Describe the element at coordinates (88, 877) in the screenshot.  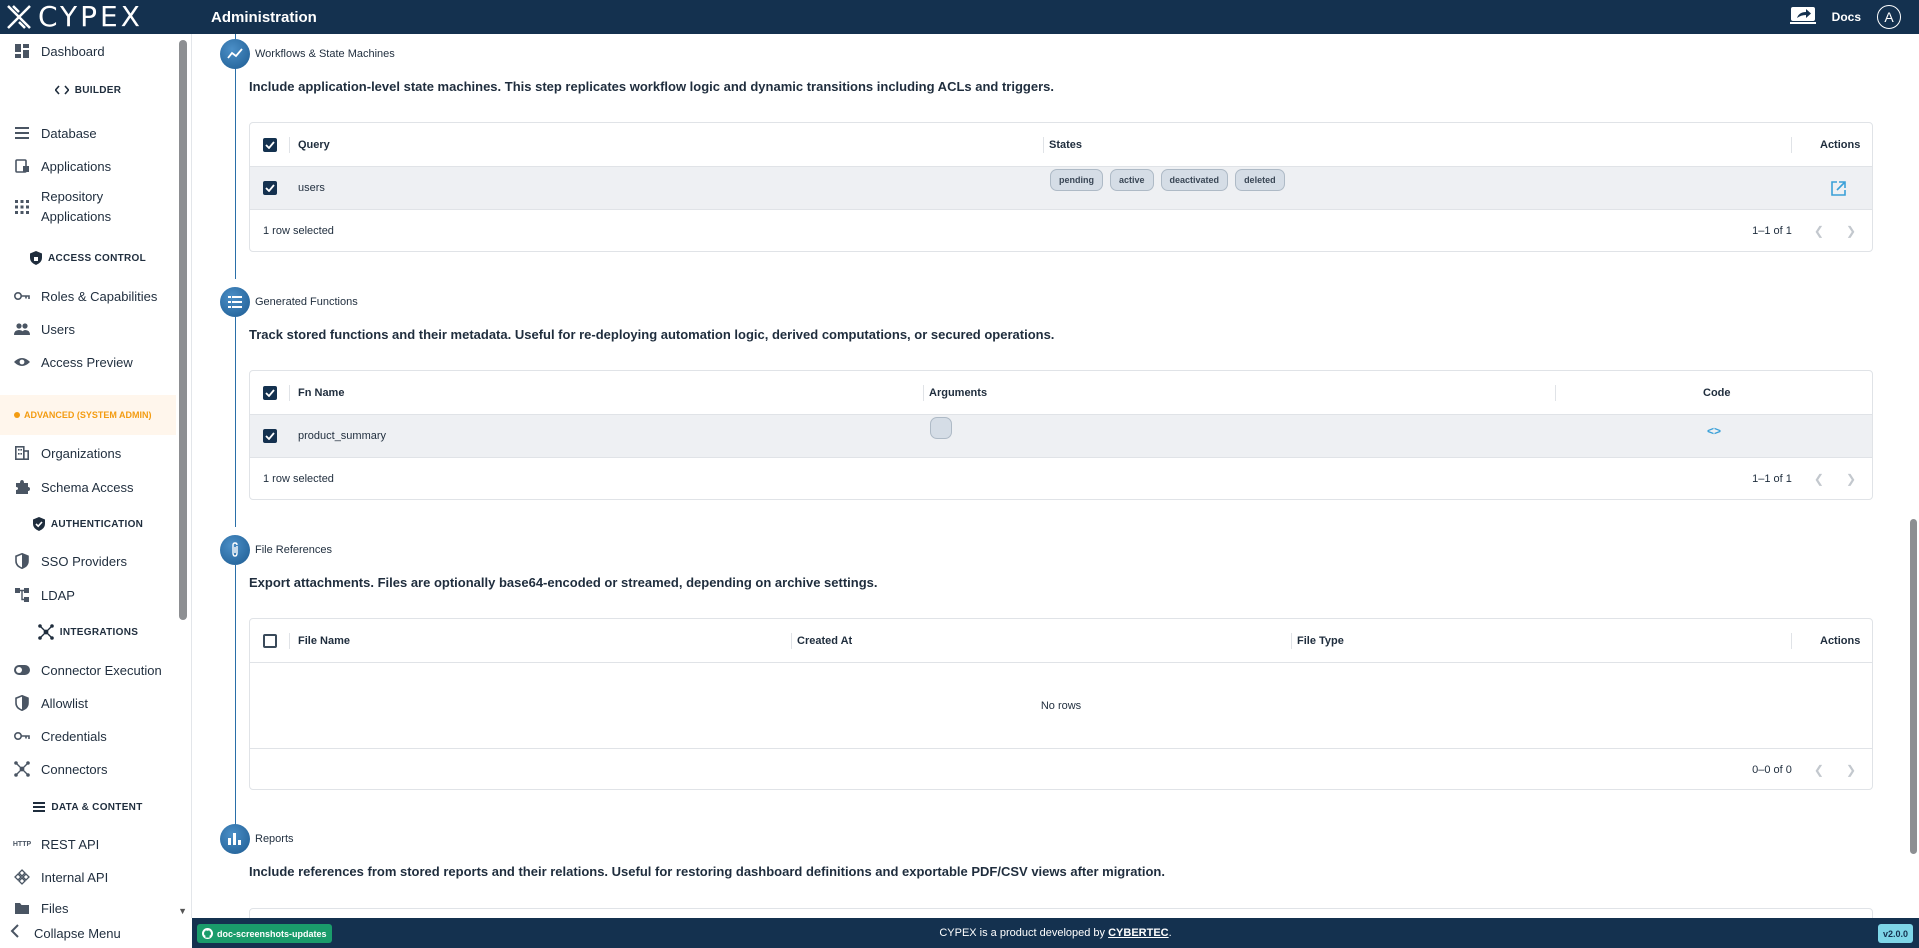
I see `sidebar-item-internal-api: Internal API` at that location.